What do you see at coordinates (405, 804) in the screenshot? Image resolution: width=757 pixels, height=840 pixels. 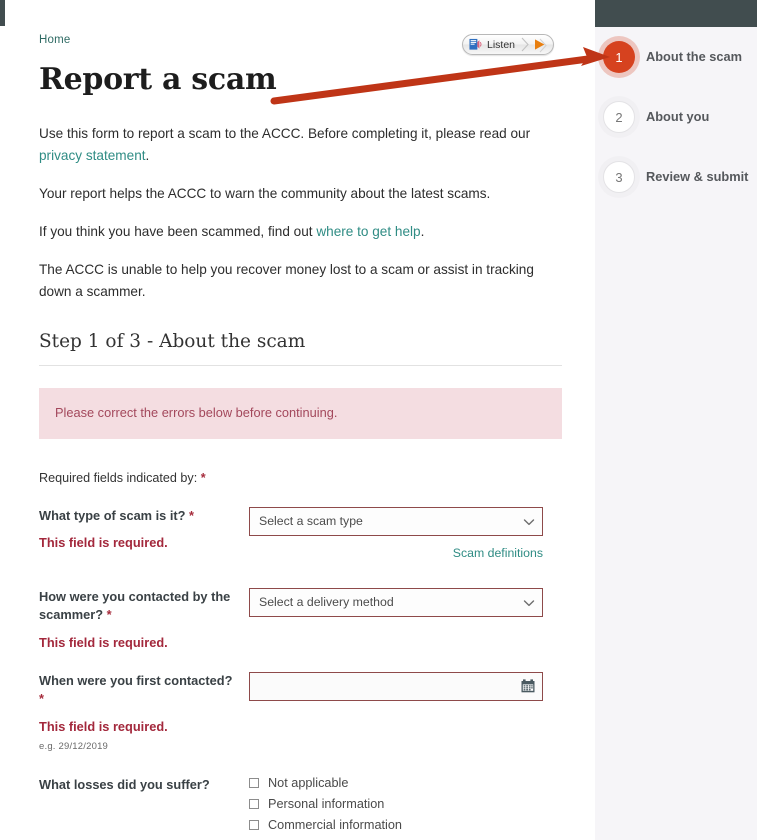 I see `list-item: Personal information` at bounding box center [405, 804].